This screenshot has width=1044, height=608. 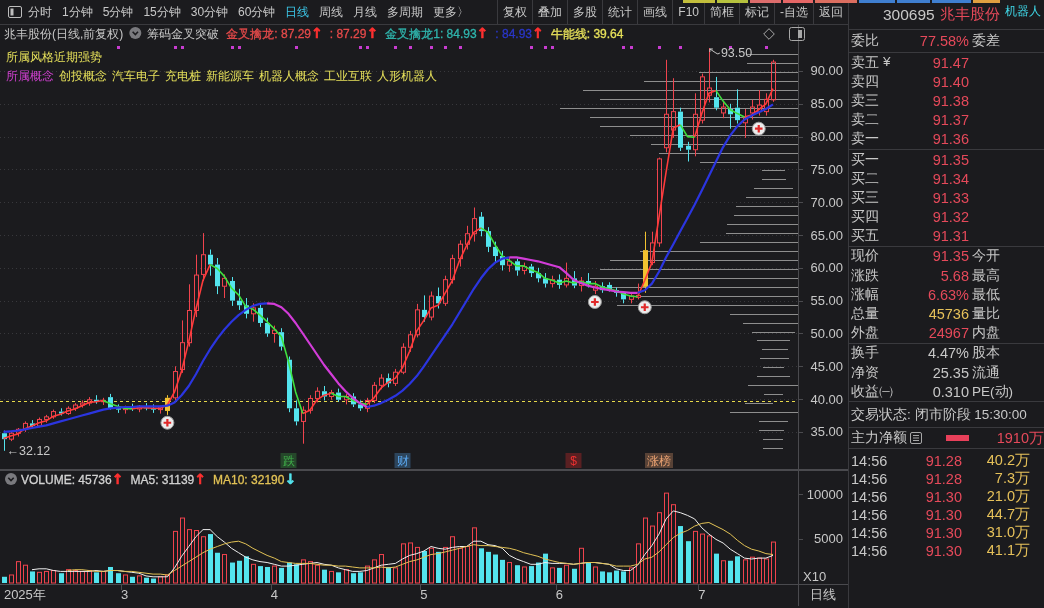 I want to click on period-tab: 分时, so click(x=40, y=12).